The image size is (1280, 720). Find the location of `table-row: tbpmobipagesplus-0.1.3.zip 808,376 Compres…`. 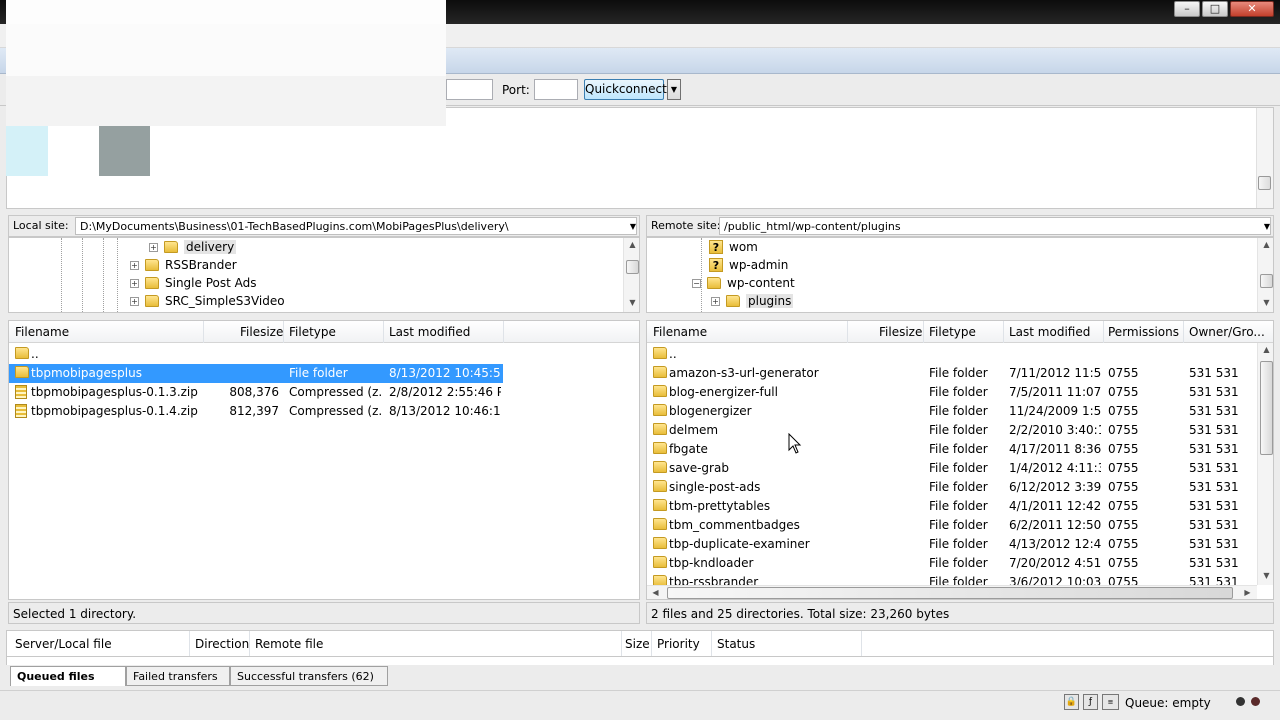

table-row: tbpmobipagesplus-0.1.3.zip 808,376 Compres… is located at coordinates (309, 392).